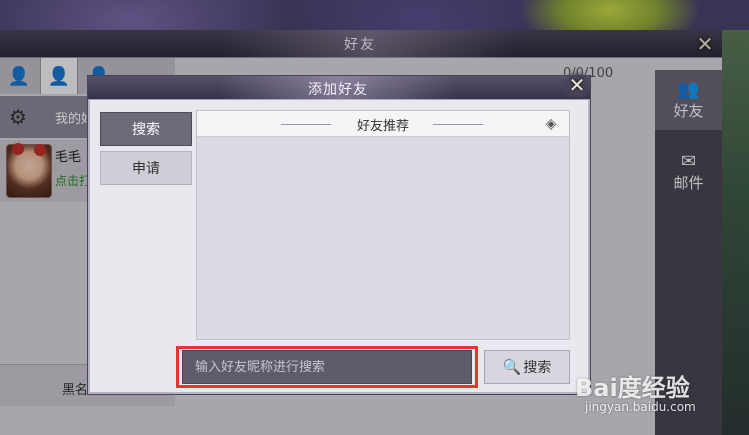 The image size is (749, 435). What do you see at coordinates (537, 368) in the screenshot?
I see `search-button-label: 搜索` at bounding box center [537, 368].